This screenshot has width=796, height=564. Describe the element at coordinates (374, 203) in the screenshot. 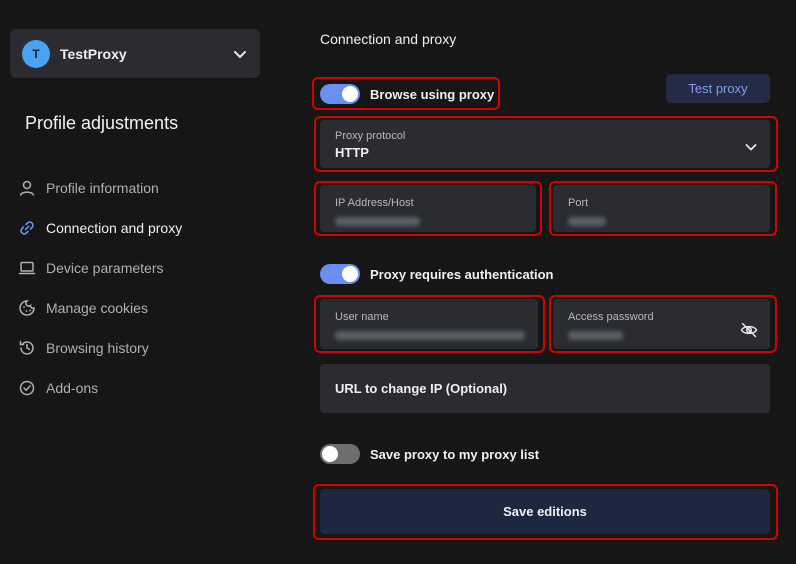

I see `ip-address-label: IP Address/Host` at that location.